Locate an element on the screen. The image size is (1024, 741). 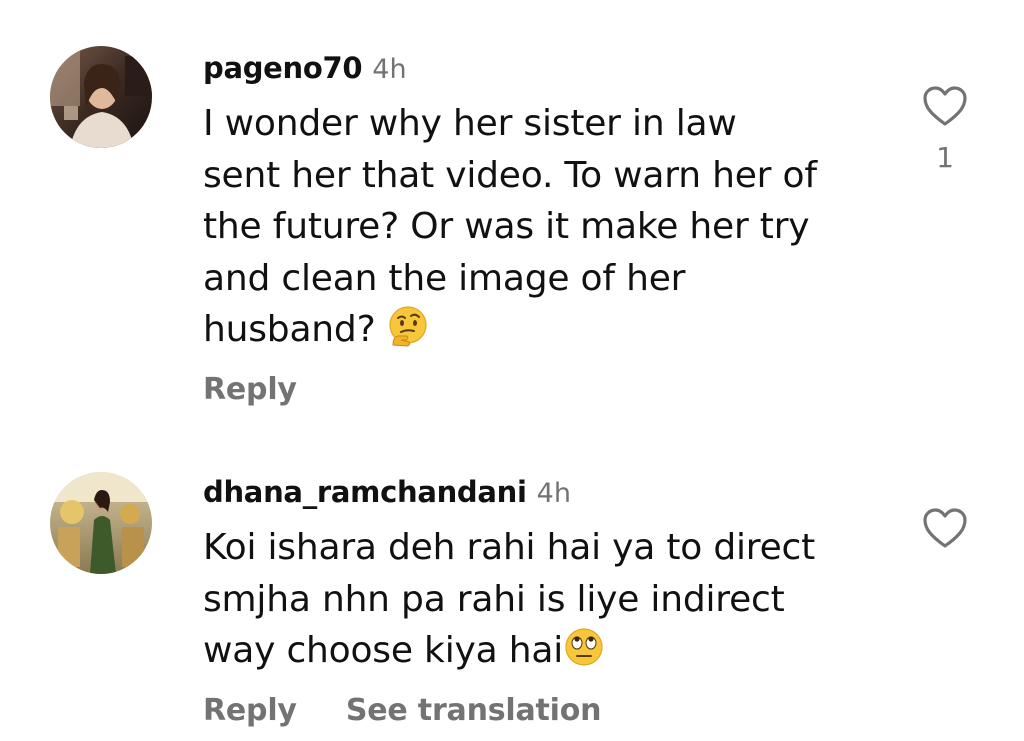
comment-meta: pageno70 4h is located at coordinates (553, 68).